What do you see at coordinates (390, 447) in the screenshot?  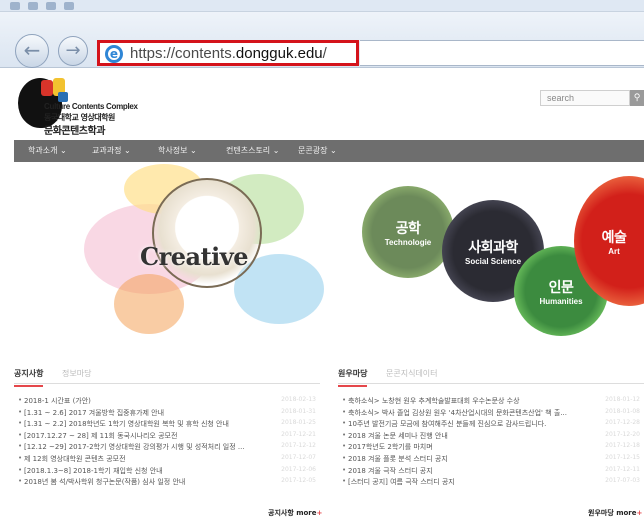 I see `list-item-title: 2017학년도 2학기를 마치며` at bounding box center [390, 447].